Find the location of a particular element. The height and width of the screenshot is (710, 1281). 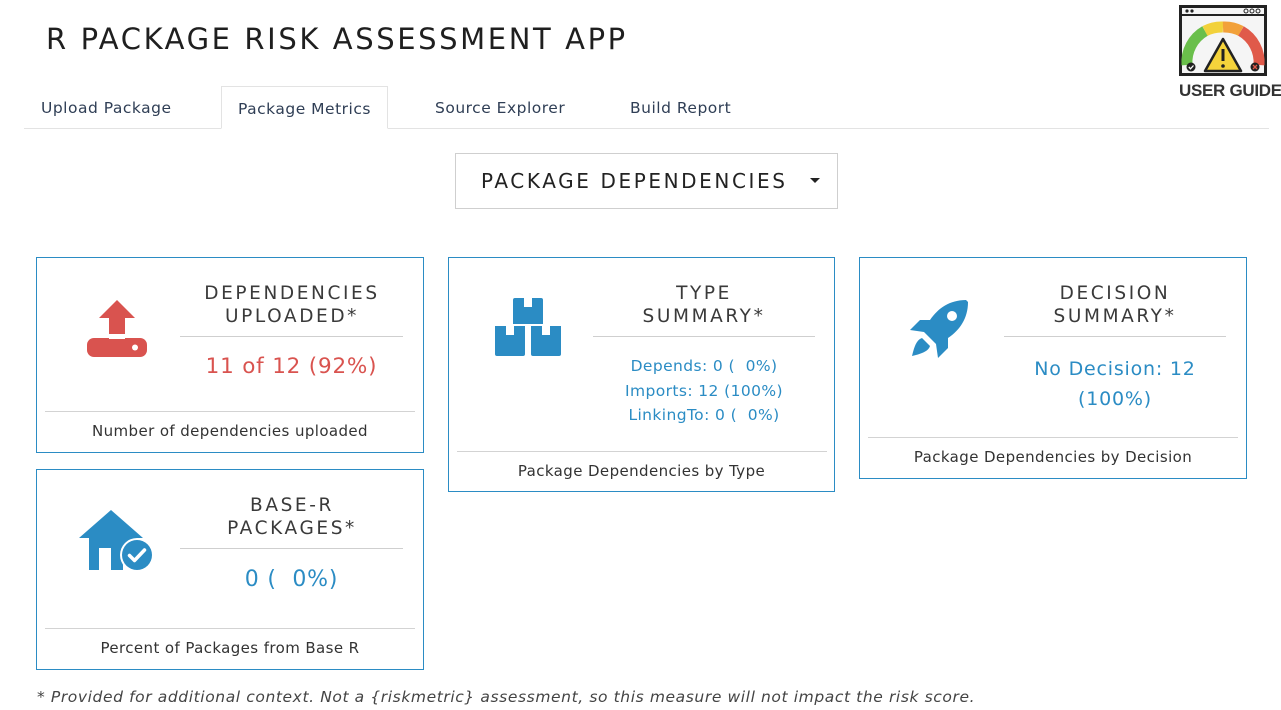

metric-dropdown: PACKAGE DEPENDENCIES is located at coordinates (646, 181).